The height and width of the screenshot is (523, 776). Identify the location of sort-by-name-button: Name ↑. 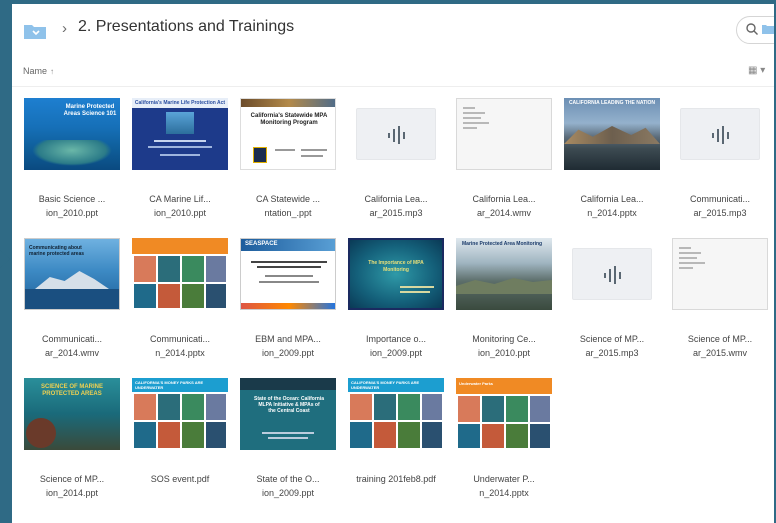
(38, 71).